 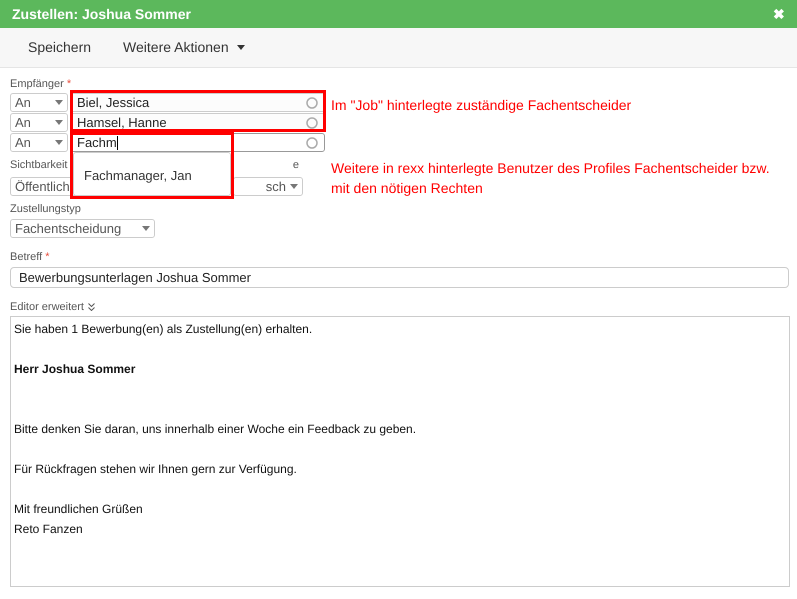 I want to click on subject-field: Bewerbungsunterlagen Joshua Sommer, so click(x=399, y=277).